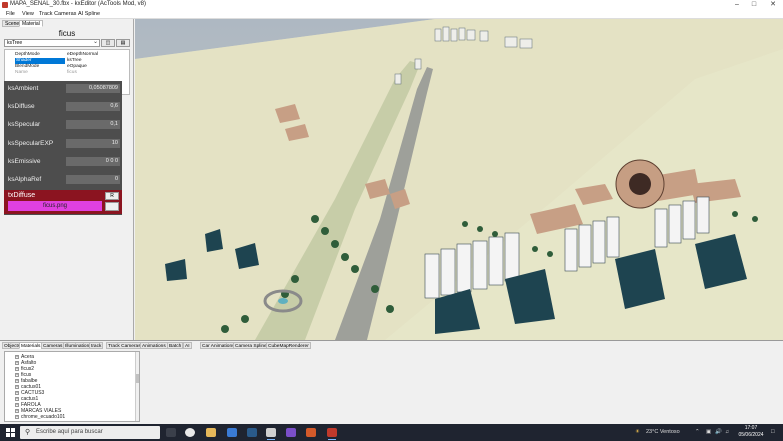  What do you see at coordinates (291, 432) in the screenshot?
I see `visual-studio-icon` at bounding box center [291, 432].